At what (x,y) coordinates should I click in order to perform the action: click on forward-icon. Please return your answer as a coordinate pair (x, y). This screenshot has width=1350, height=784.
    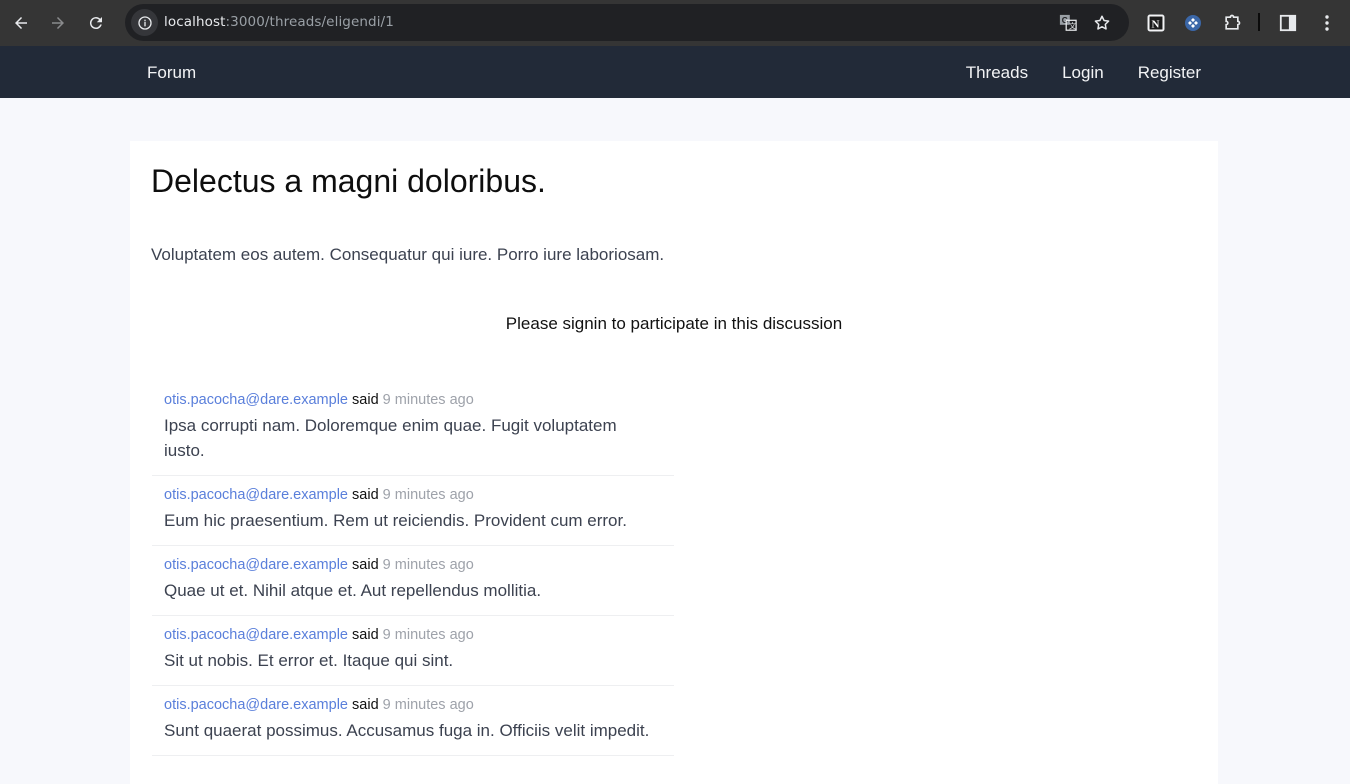
    Looking at the image, I should click on (58, 23).